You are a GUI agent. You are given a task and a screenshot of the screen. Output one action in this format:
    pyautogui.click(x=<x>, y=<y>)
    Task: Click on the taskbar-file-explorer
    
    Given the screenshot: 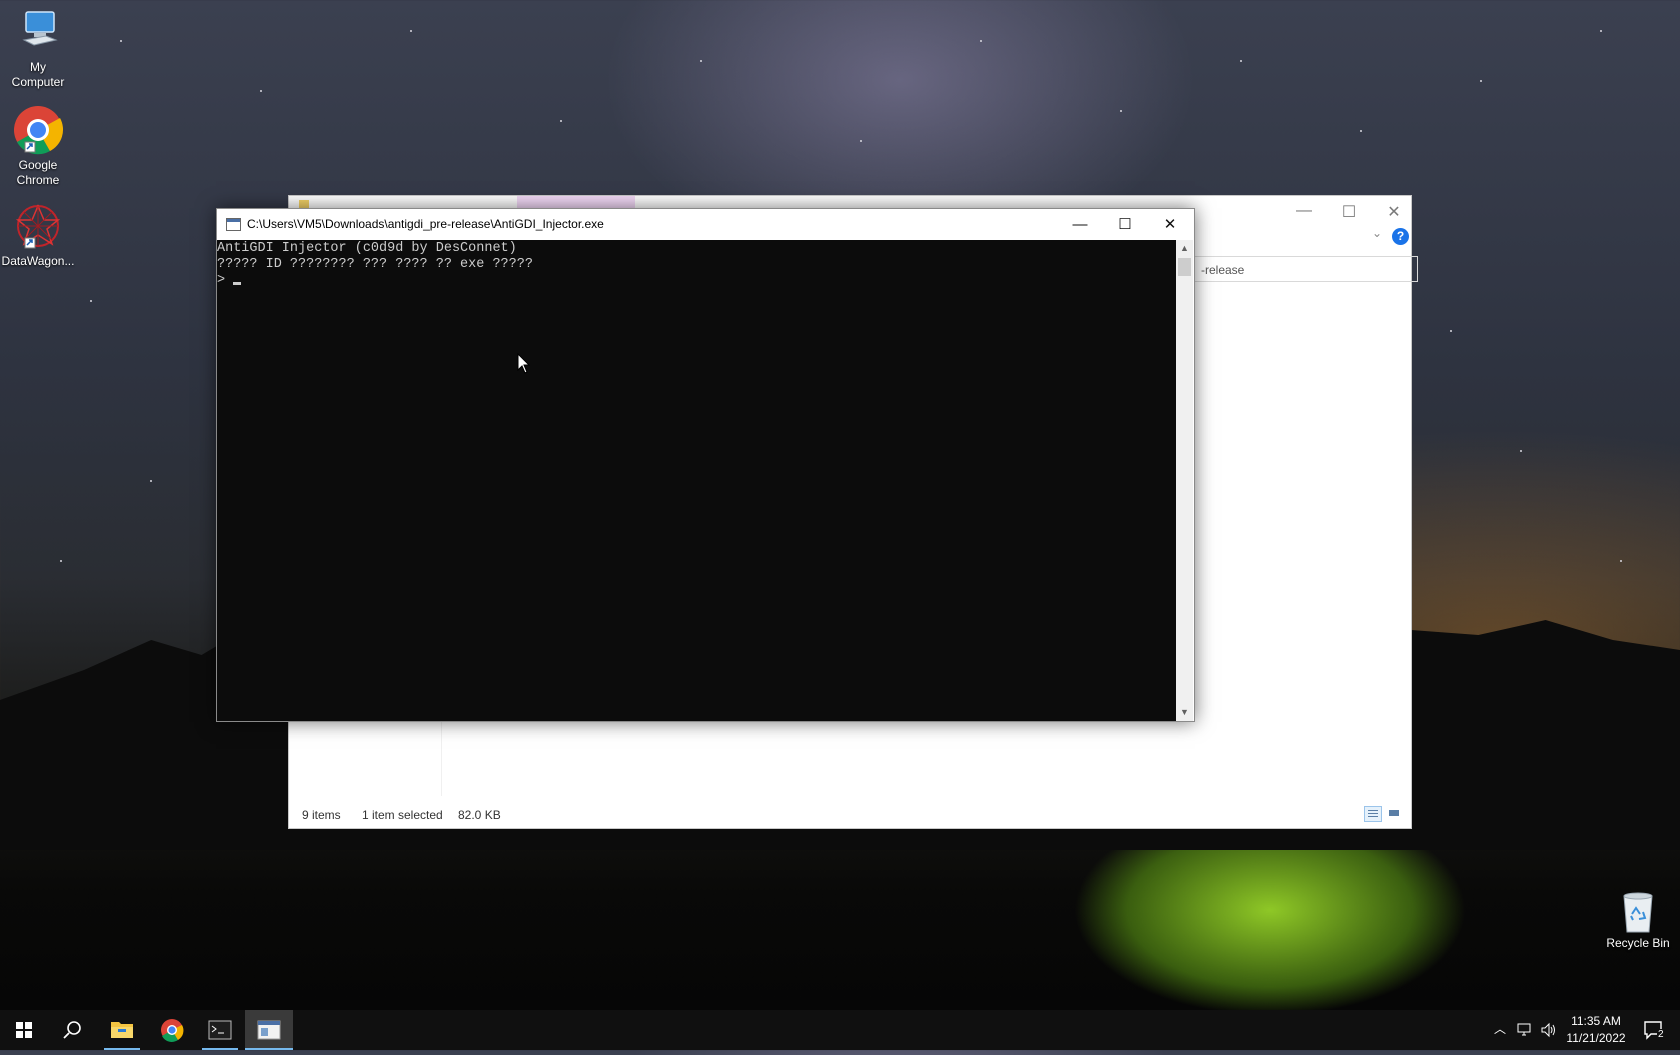 What is the action you would take?
    pyautogui.click(x=122, y=1030)
    